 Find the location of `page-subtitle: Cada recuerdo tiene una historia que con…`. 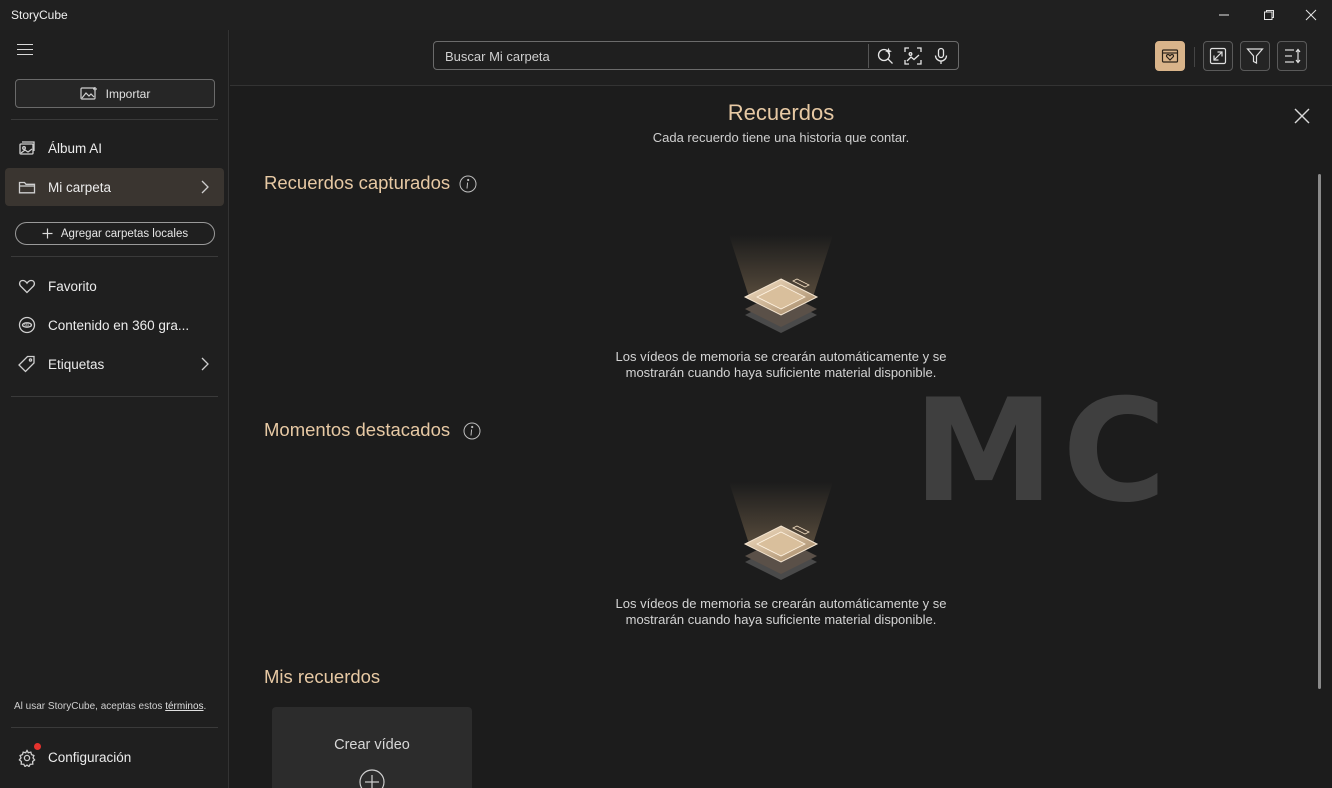

page-subtitle: Cada recuerdo tiene una historia que con… is located at coordinates (781, 137).